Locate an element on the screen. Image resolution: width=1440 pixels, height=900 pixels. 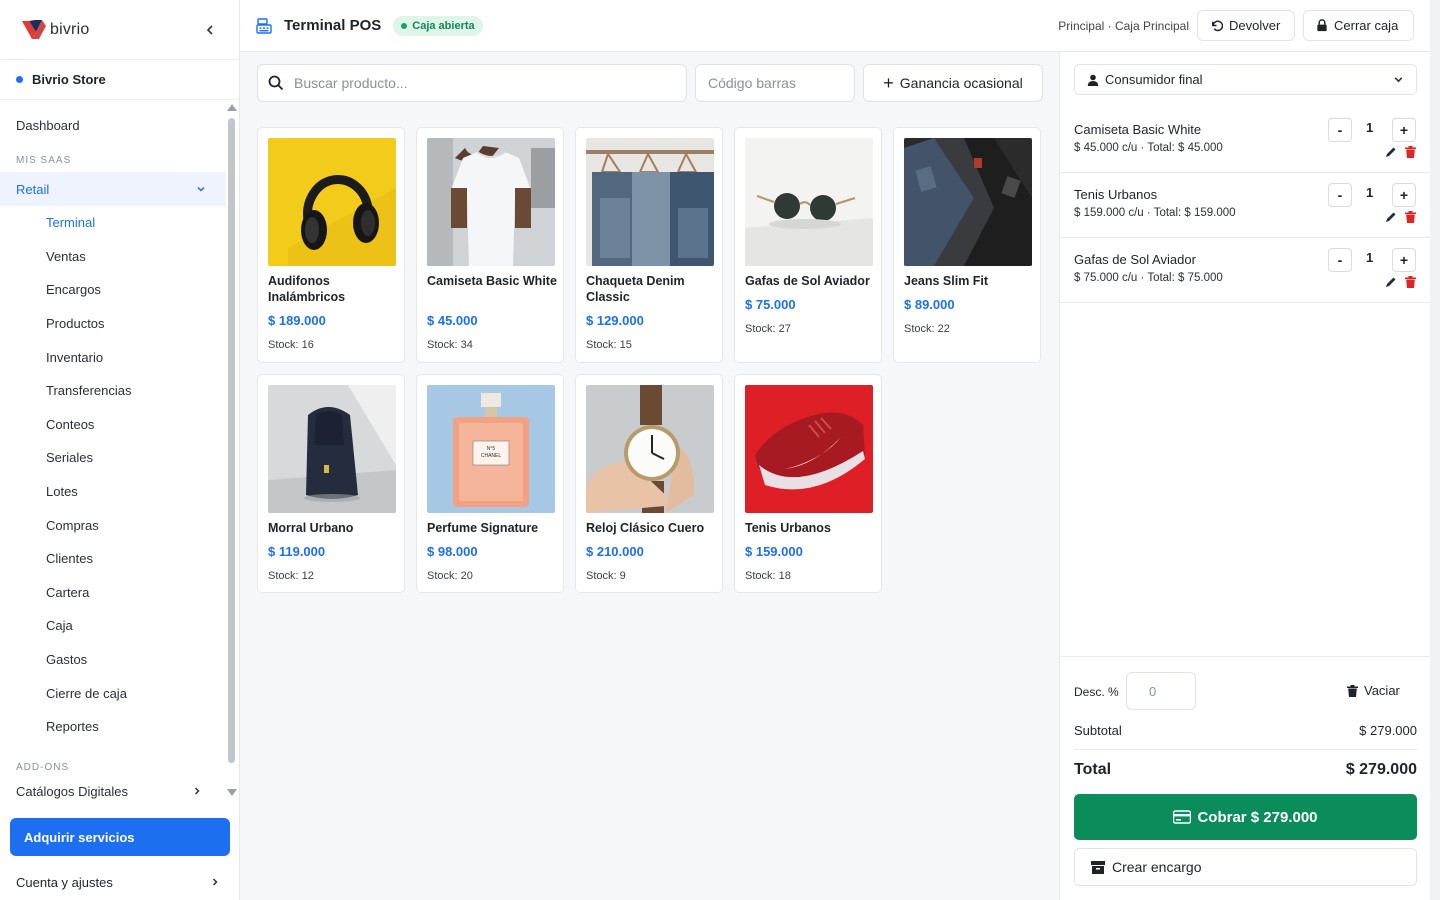
scroll-down-icon is located at coordinates (232, 792).